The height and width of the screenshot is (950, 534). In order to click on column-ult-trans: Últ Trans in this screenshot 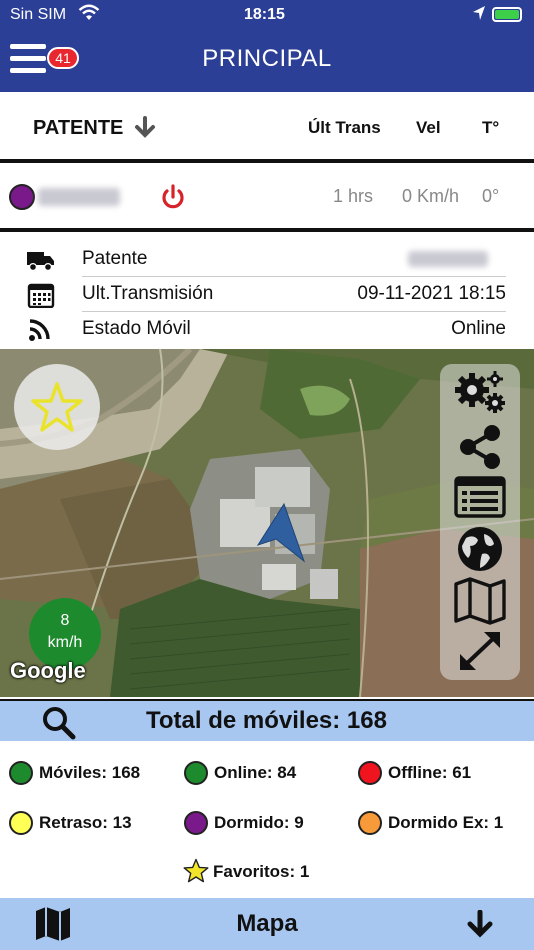, I will do `click(344, 128)`.